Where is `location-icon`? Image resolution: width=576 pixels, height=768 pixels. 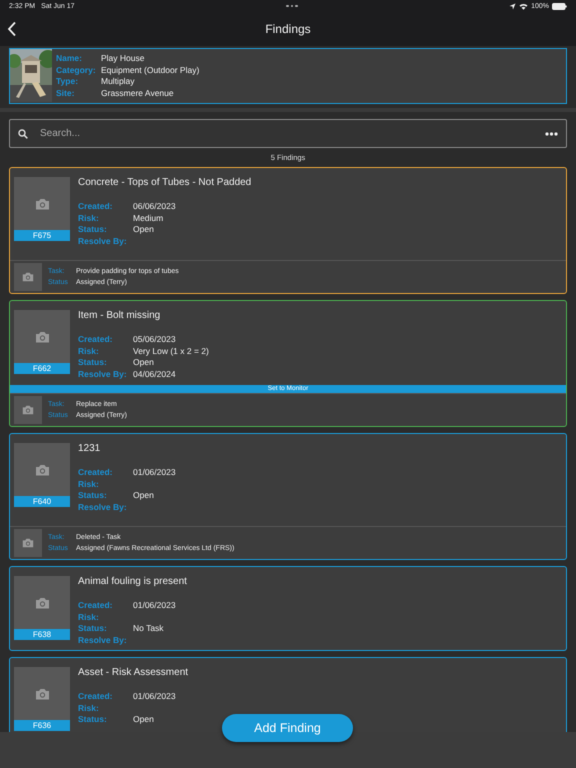 location-icon is located at coordinates (512, 6).